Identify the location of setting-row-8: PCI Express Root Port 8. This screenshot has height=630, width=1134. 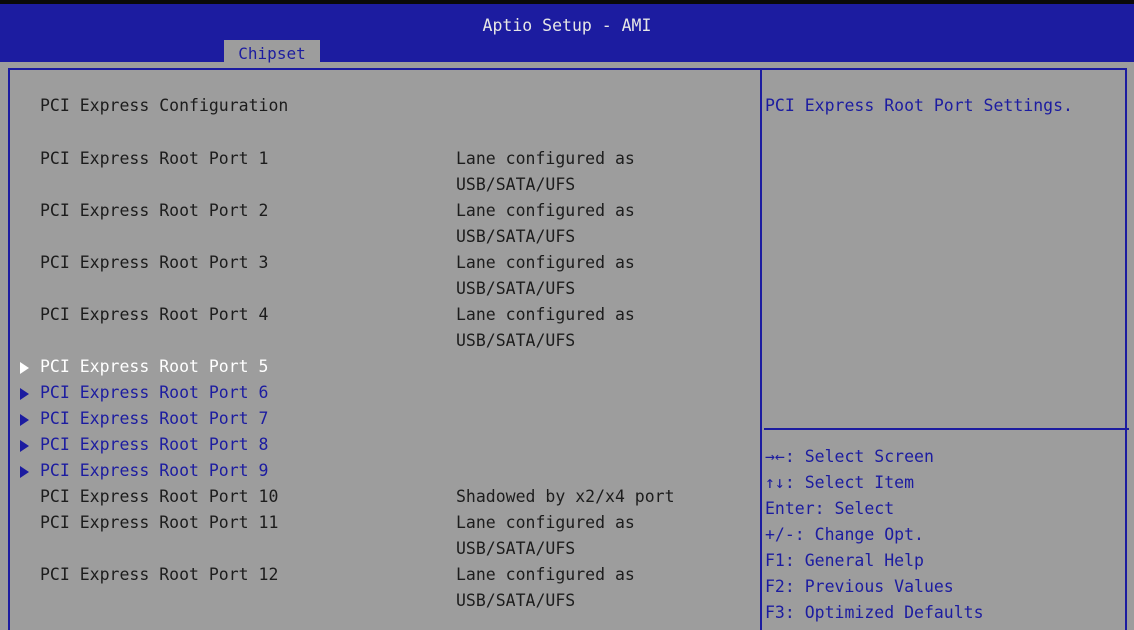
(380, 445).